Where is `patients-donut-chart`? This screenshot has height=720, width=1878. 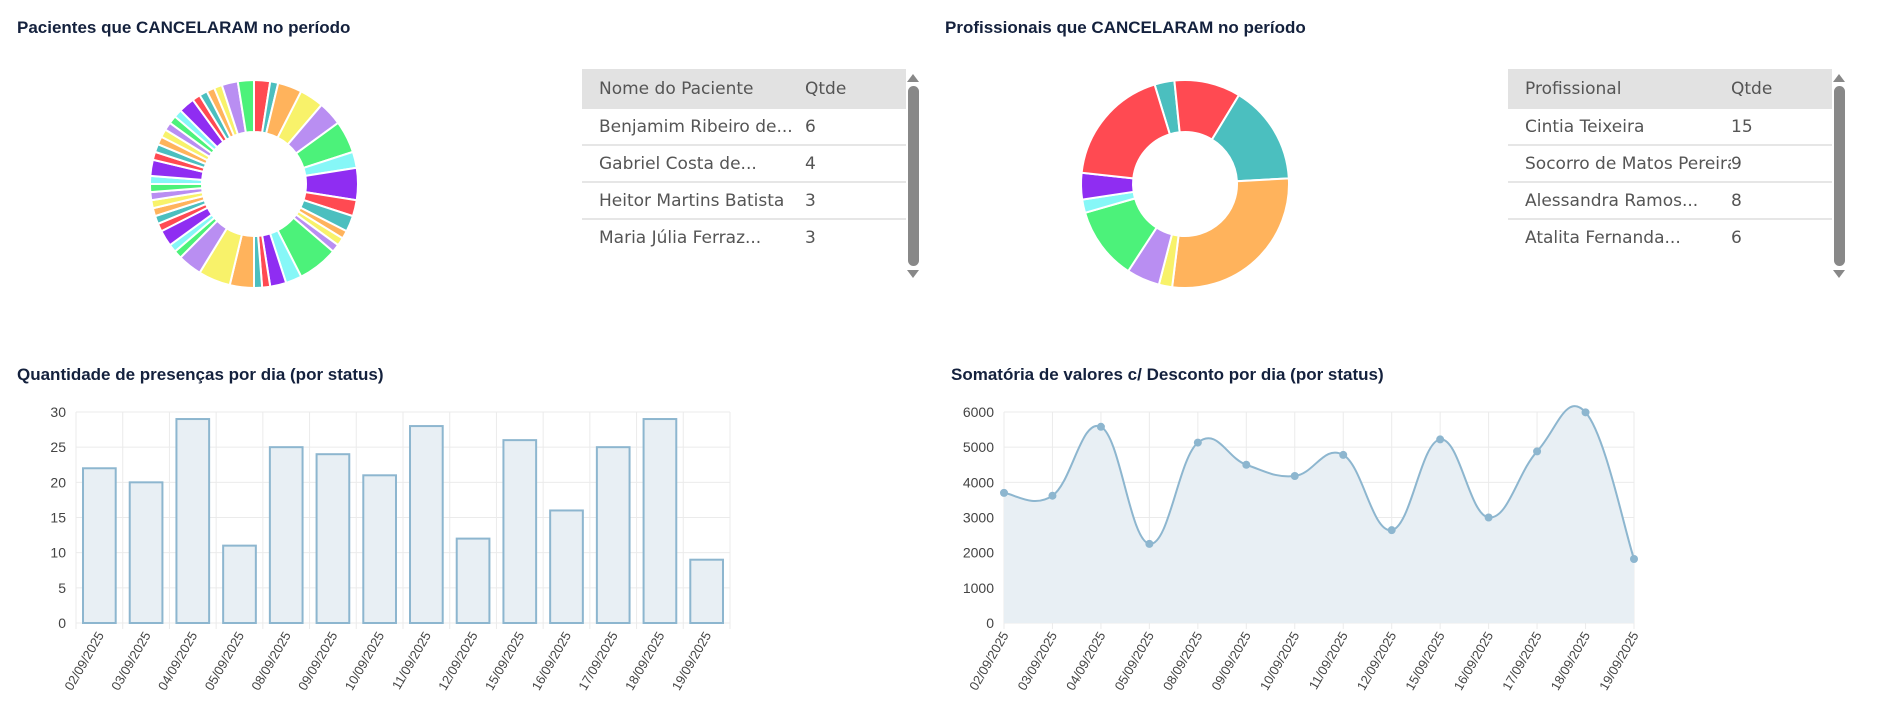 patients-donut-chart is located at coordinates (254, 184).